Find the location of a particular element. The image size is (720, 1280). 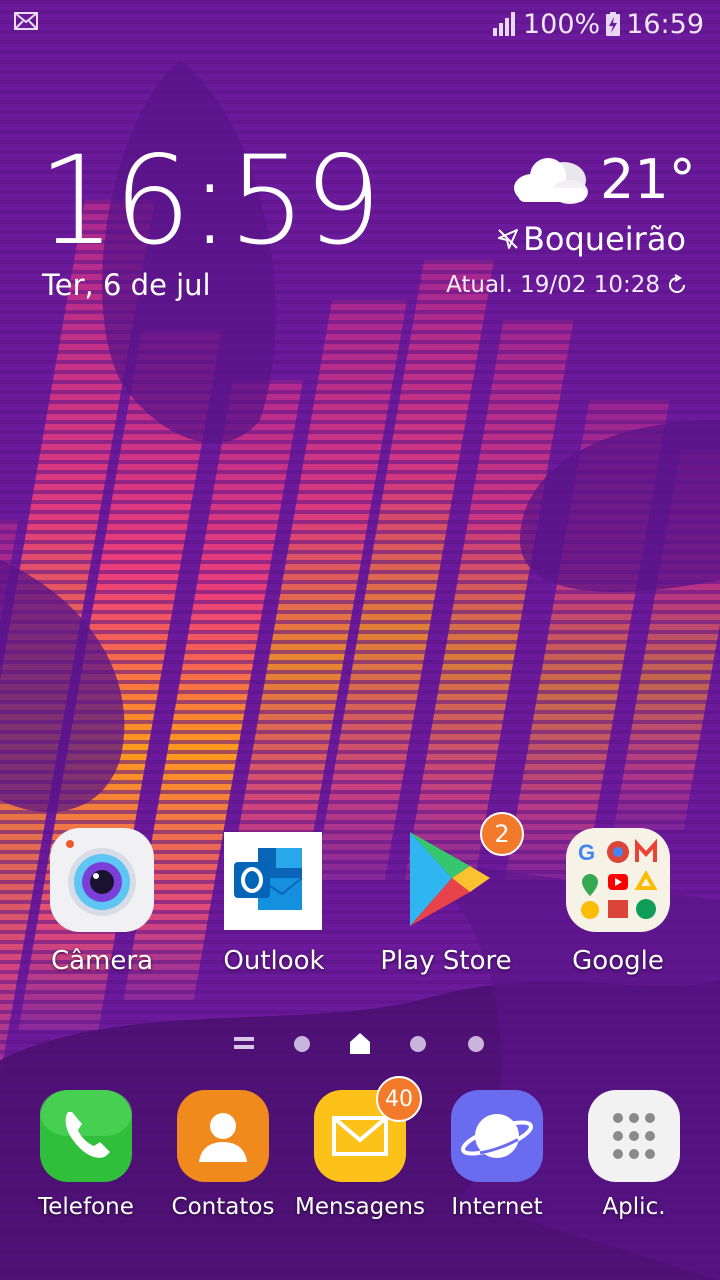

app-label: Aplic. is located at coordinates (634, 1207).